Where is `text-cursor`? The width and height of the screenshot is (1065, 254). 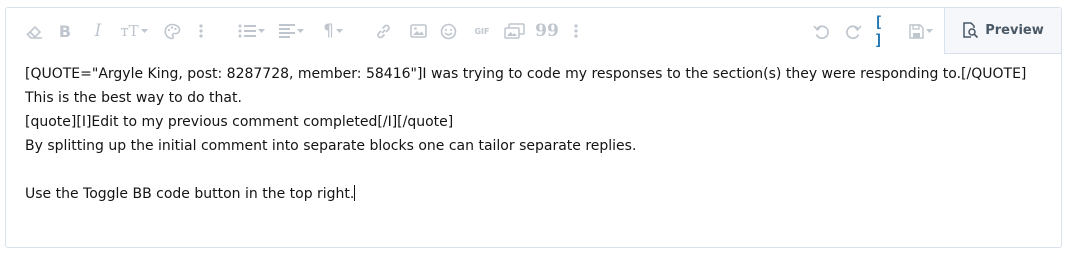
text-cursor is located at coordinates (355, 193).